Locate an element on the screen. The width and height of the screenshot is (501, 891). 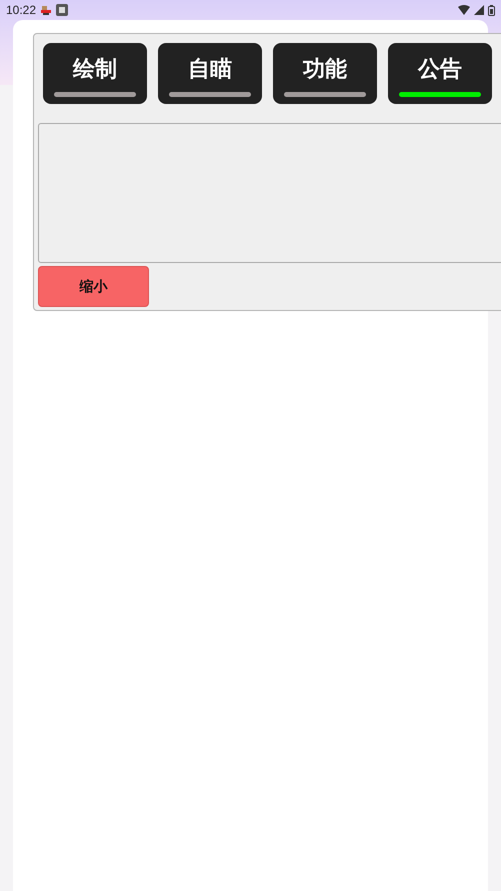
tab: 自瞄 is located at coordinates (210, 73).